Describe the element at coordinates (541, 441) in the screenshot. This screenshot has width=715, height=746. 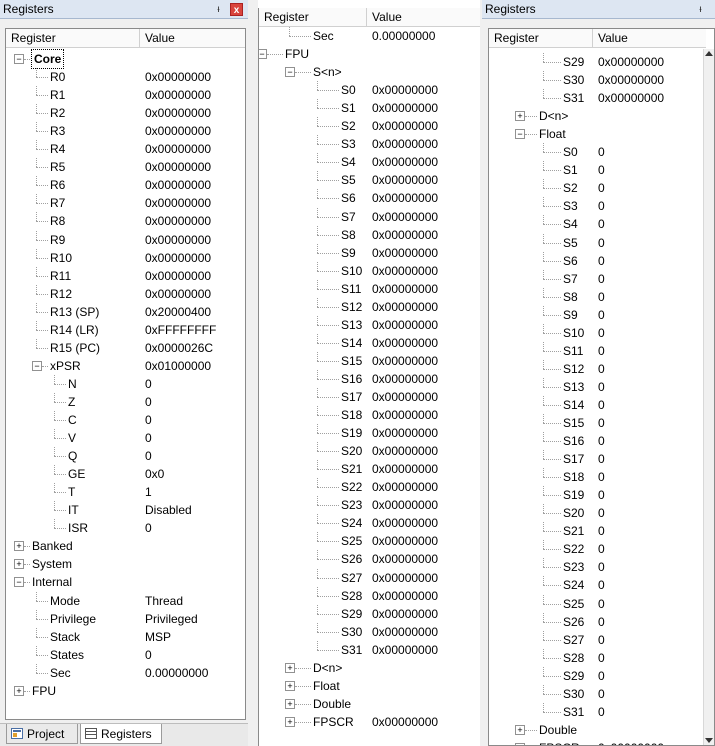
I see `register-row: S16` at that location.